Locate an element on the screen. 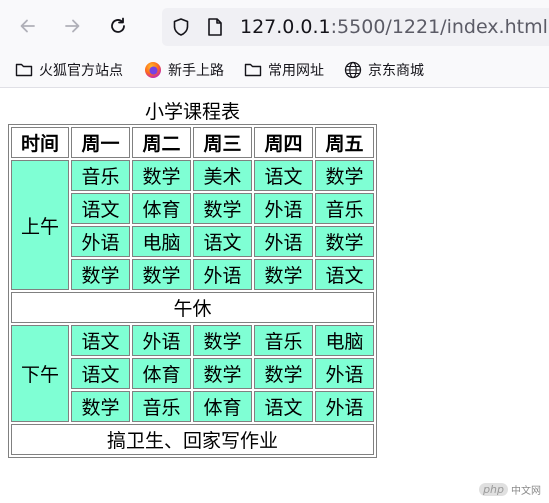 The width and height of the screenshot is (549, 503). after-school-note: 搞卫生、回家写作业 is located at coordinates (192, 439).